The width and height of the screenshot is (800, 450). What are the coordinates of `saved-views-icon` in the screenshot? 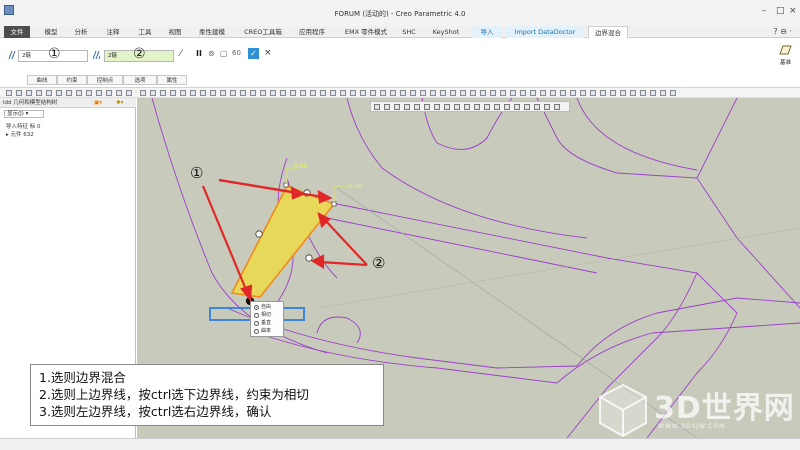 It's located at (427, 107).